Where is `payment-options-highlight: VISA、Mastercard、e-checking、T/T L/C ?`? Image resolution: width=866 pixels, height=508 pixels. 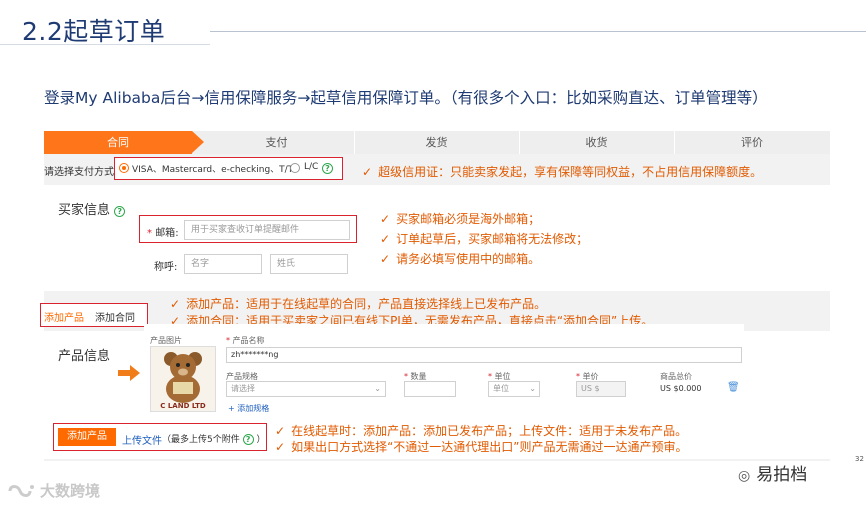
payment-options-highlight: VISA、Mastercard、e-checking、T/T L/C ? is located at coordinates (228, 168).